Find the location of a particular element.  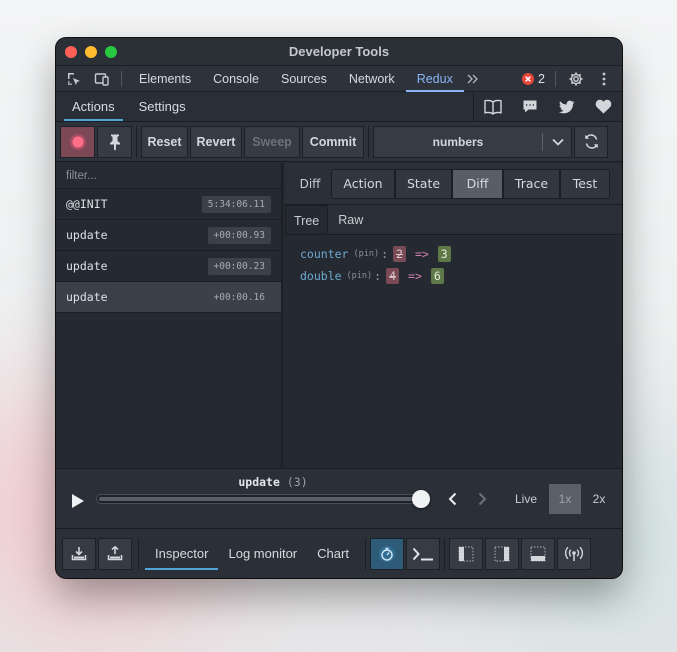

dispatcher-layout-button is located at coordinates (501, 553).